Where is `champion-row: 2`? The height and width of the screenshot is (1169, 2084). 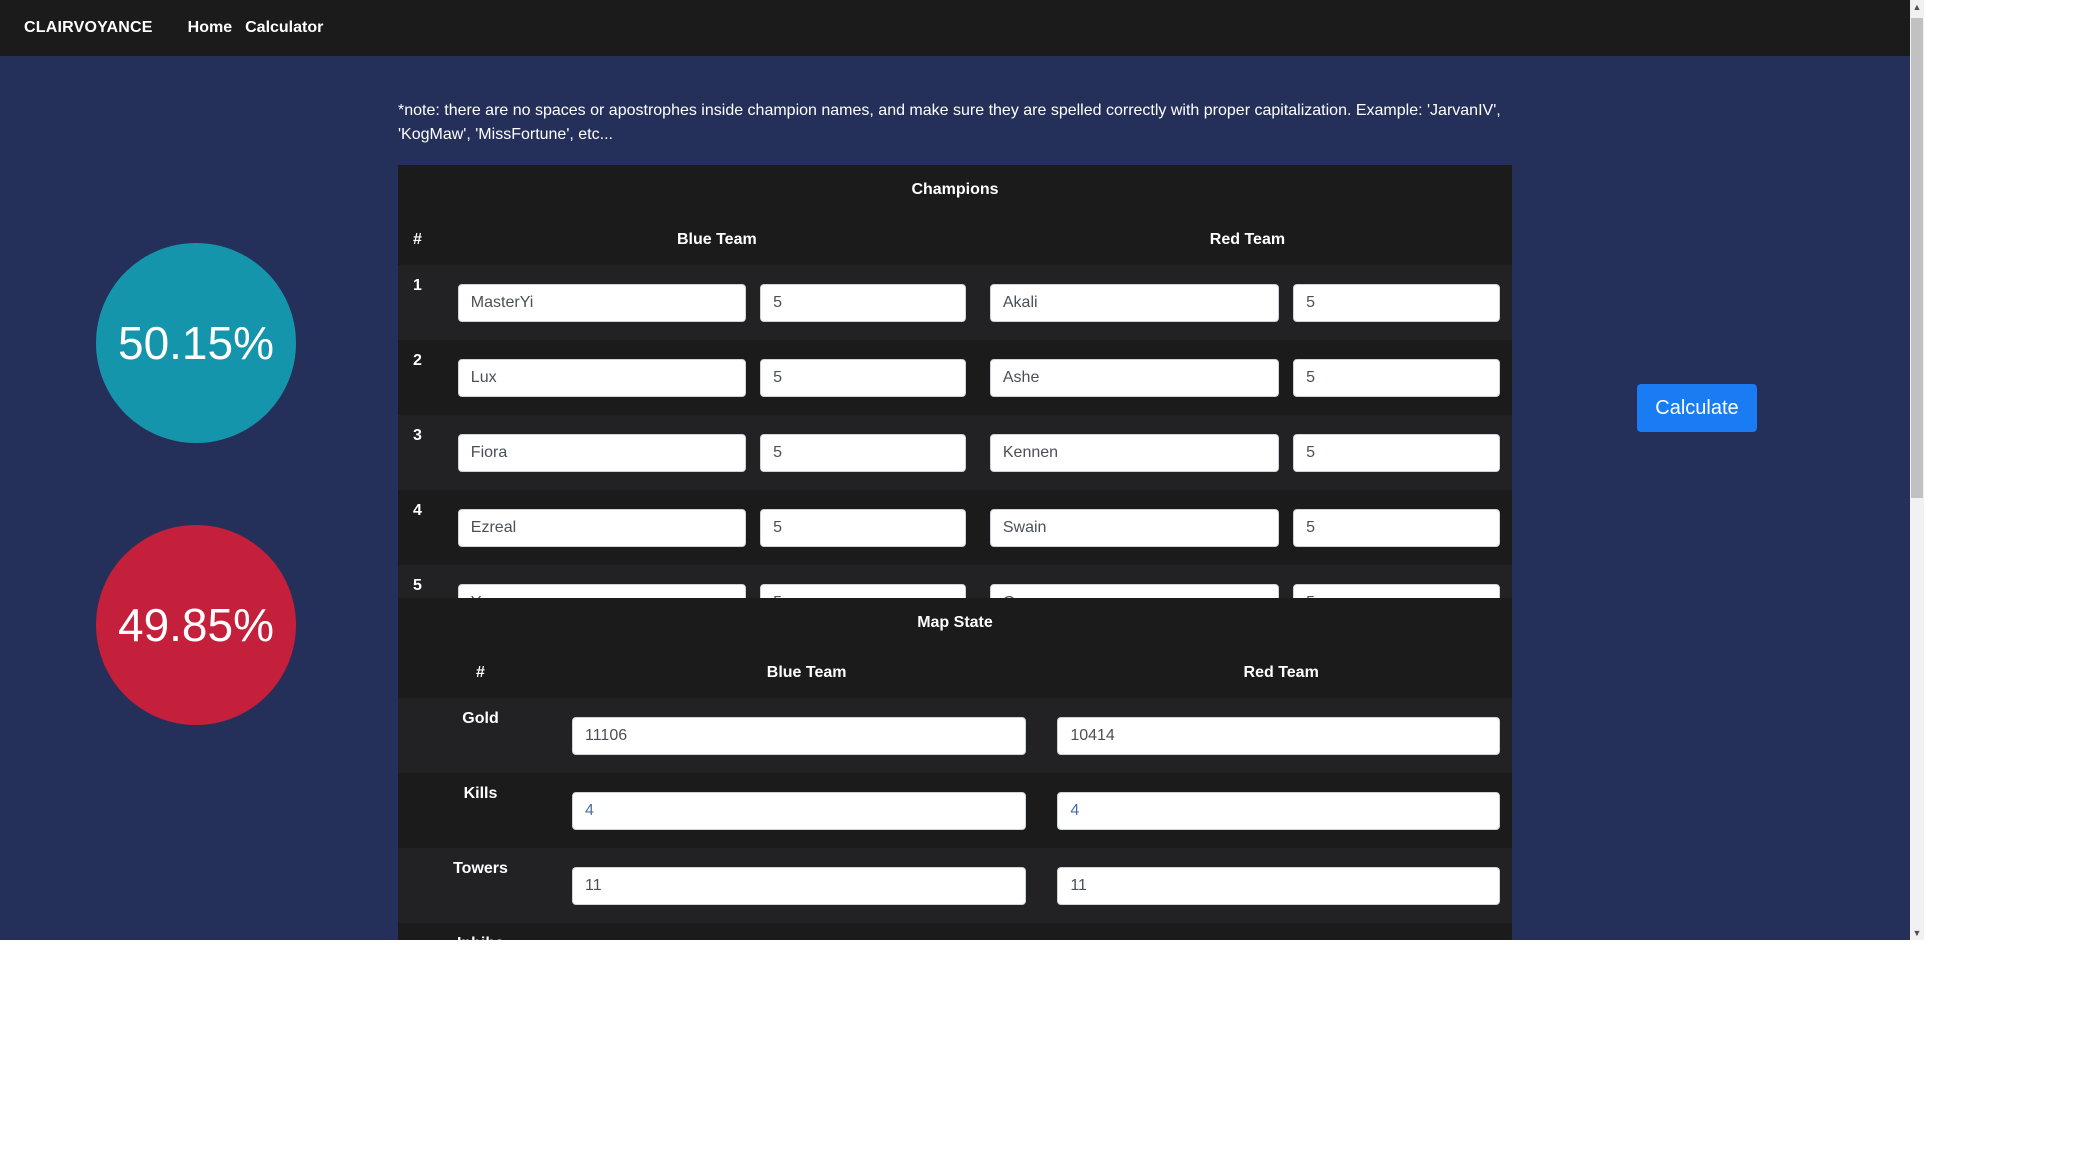
champion-row: 2 is located at coordinates (955, 377).